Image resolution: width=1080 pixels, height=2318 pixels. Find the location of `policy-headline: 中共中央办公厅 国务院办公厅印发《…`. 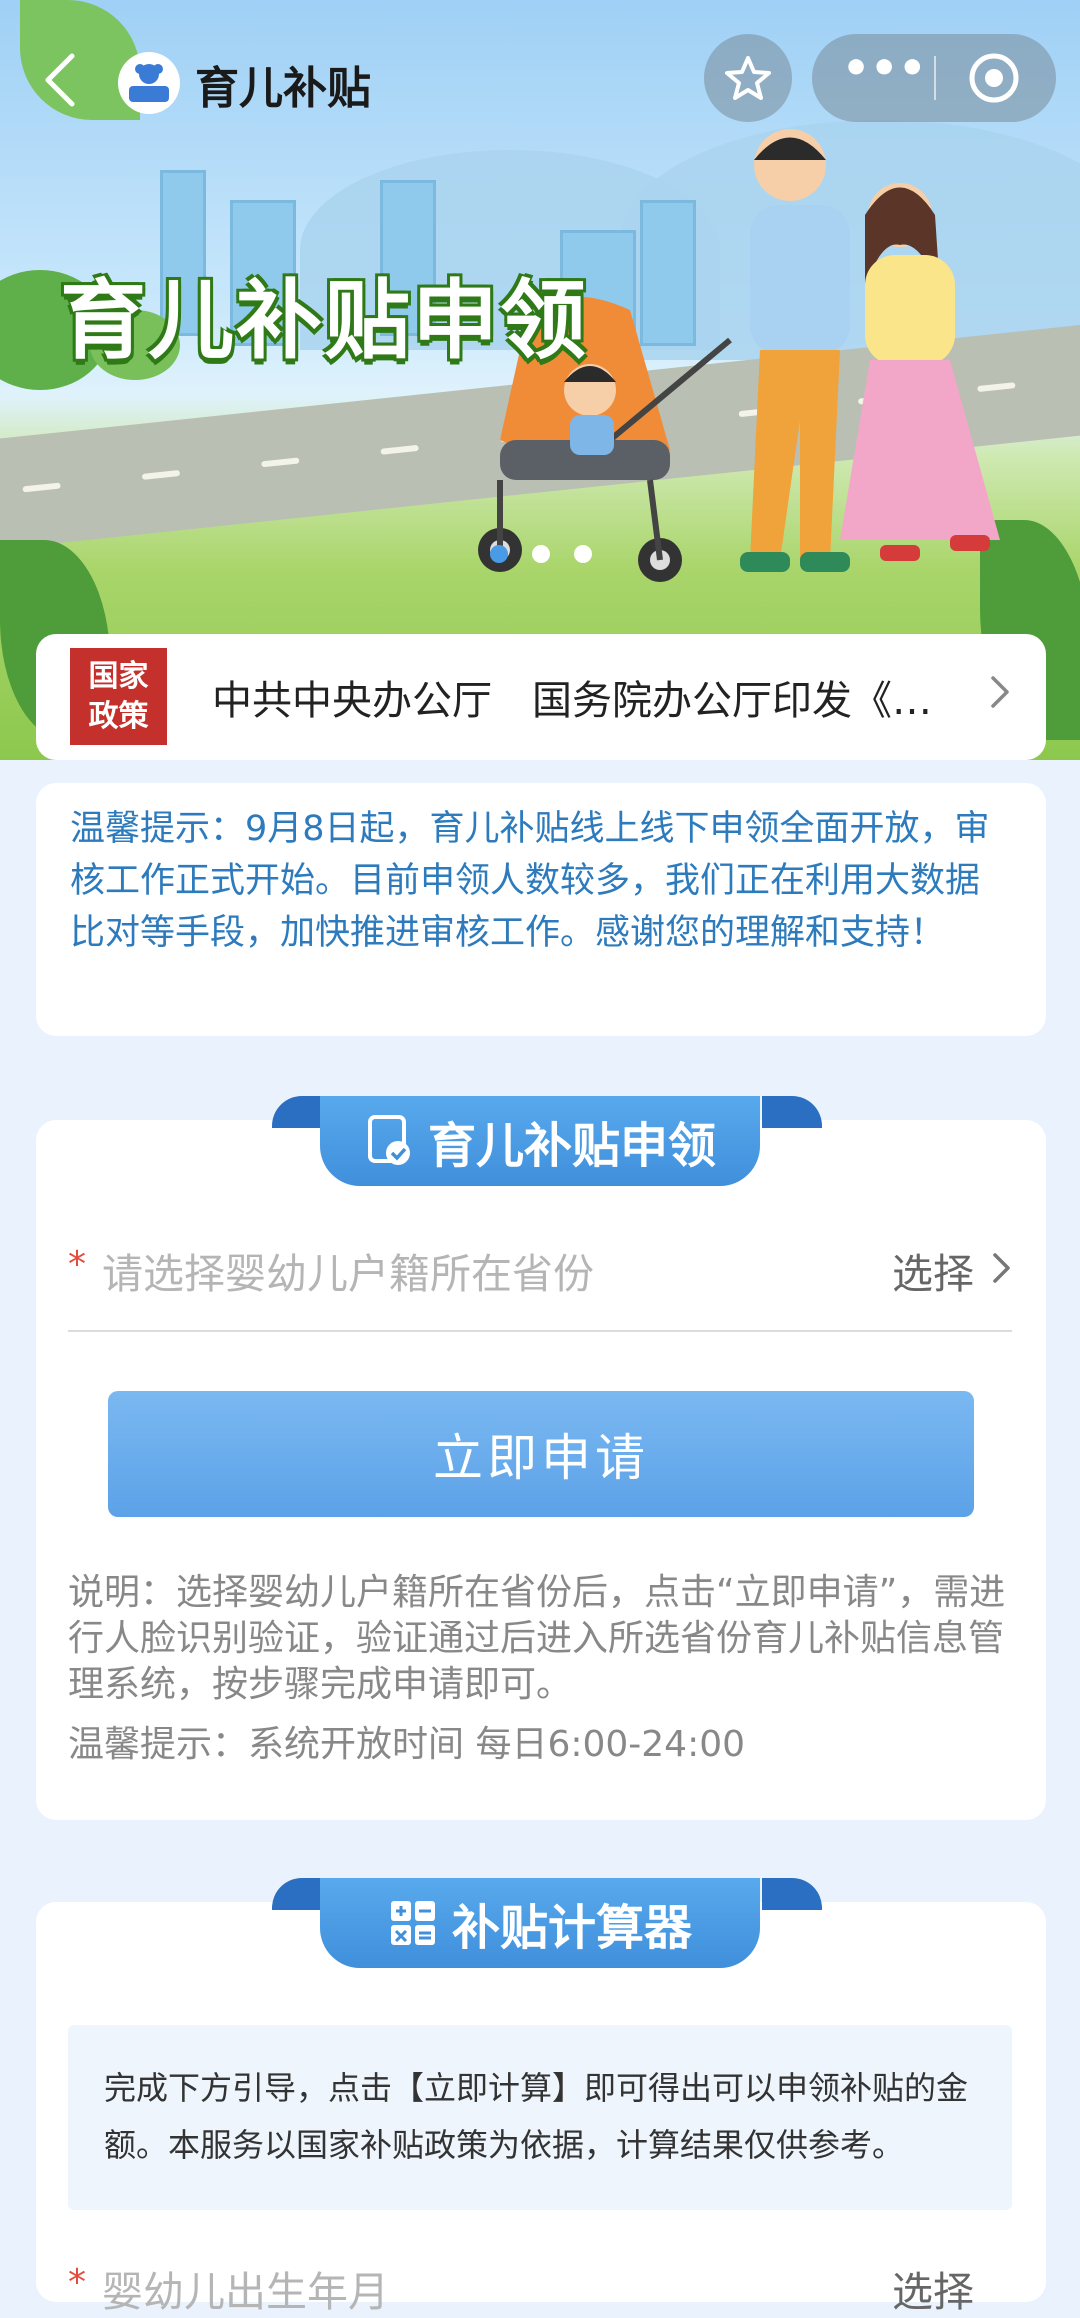

policy-headline: 中共中央办公厅 国务院办公厅印发《… is located at coordinates (602, 697).